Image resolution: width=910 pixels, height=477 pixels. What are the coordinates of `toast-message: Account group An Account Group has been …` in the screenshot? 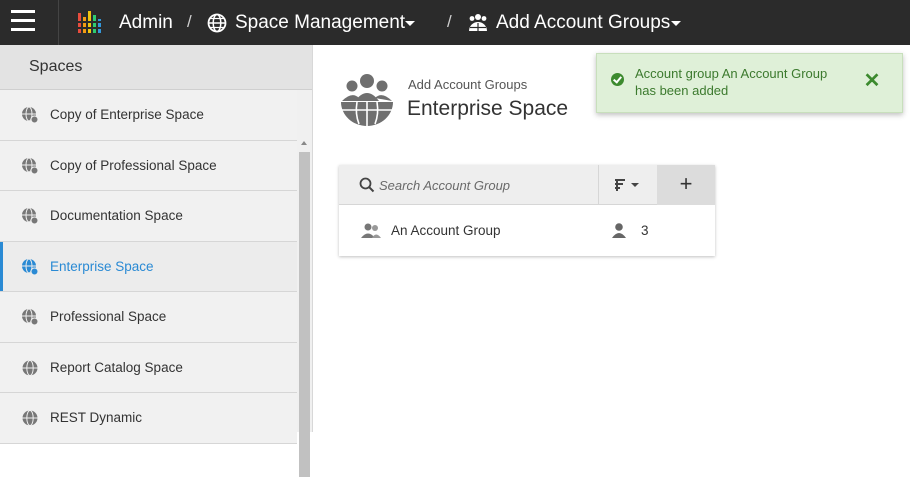 It's located at (731, 82).